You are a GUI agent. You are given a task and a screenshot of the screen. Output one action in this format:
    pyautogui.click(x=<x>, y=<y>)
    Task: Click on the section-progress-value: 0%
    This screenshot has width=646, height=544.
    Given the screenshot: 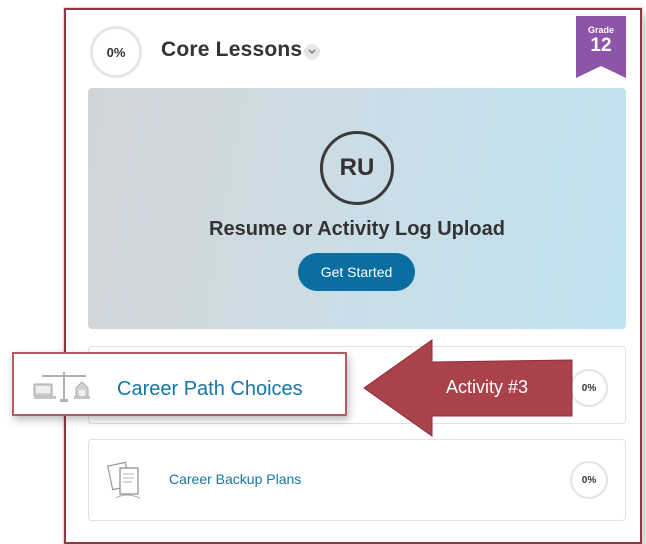 What is the action you would take?
    pyautogui.click(x=116, y=52)
    